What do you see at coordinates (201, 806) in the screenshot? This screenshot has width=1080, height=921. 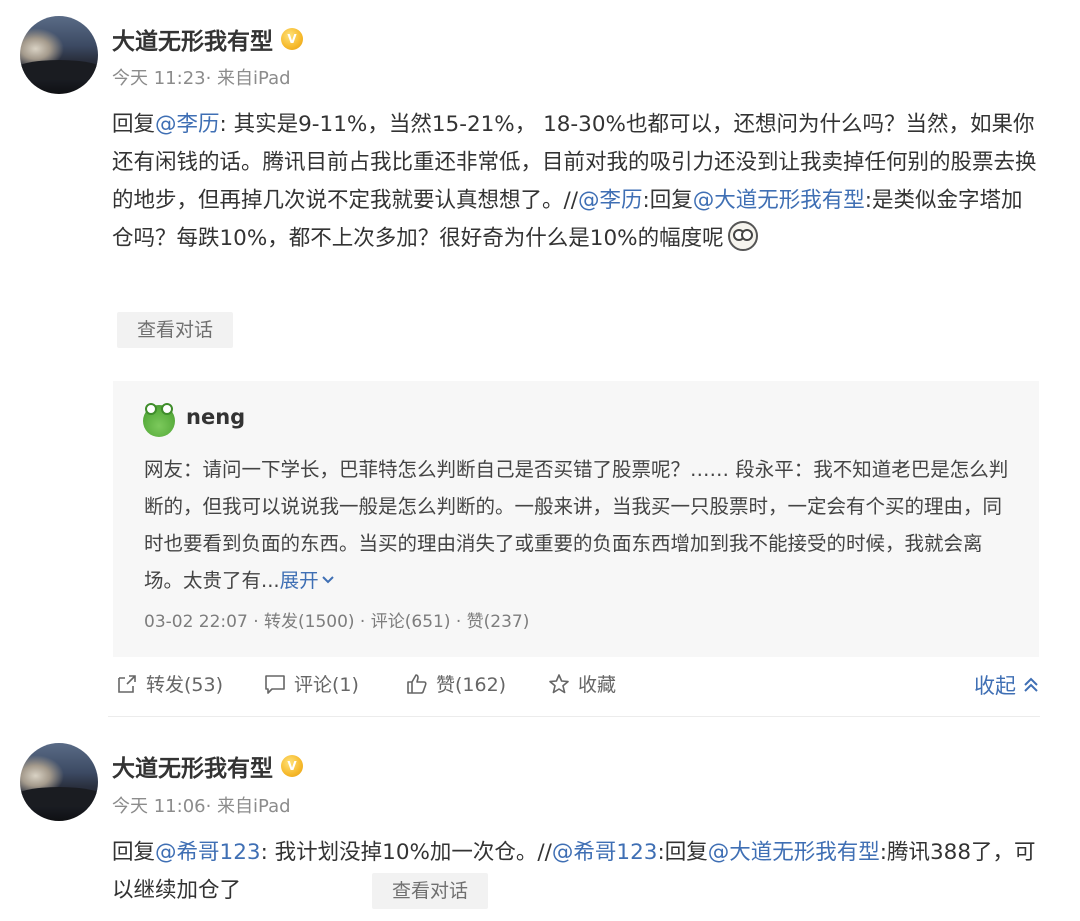 I see `post-meta: 今天 11:06· 来自iPad` at bounding box center [201, 806].